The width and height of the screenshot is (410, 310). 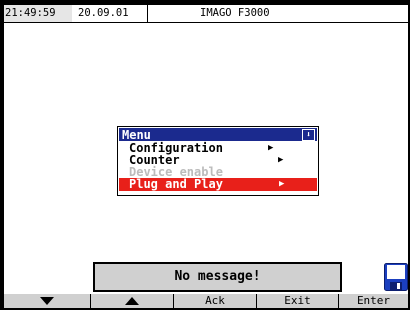 I want to click on up-arrow-icon, so click(x=132, y=301).